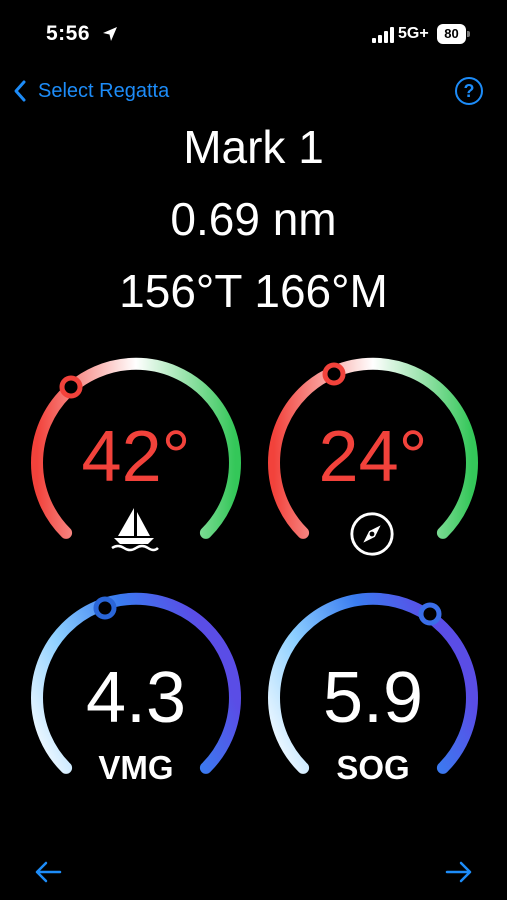 Image resolution: width=507 pixels, height=900 pixels. I want to click on mark-title: Mark 1, so click(253, 147).